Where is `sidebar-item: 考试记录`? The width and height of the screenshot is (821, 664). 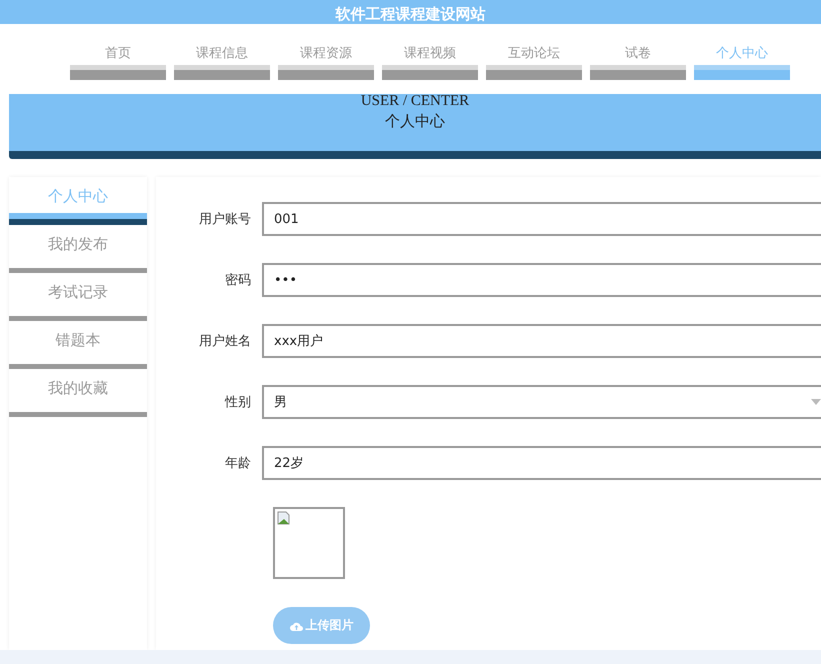
sidebar-item: 考试记录 is located at coordinates (78, 297).